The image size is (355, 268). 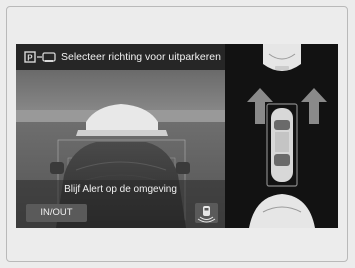 I want to click on header-bar: P Selecteer richting voor uitparkeren, so click(x=120, y=57).